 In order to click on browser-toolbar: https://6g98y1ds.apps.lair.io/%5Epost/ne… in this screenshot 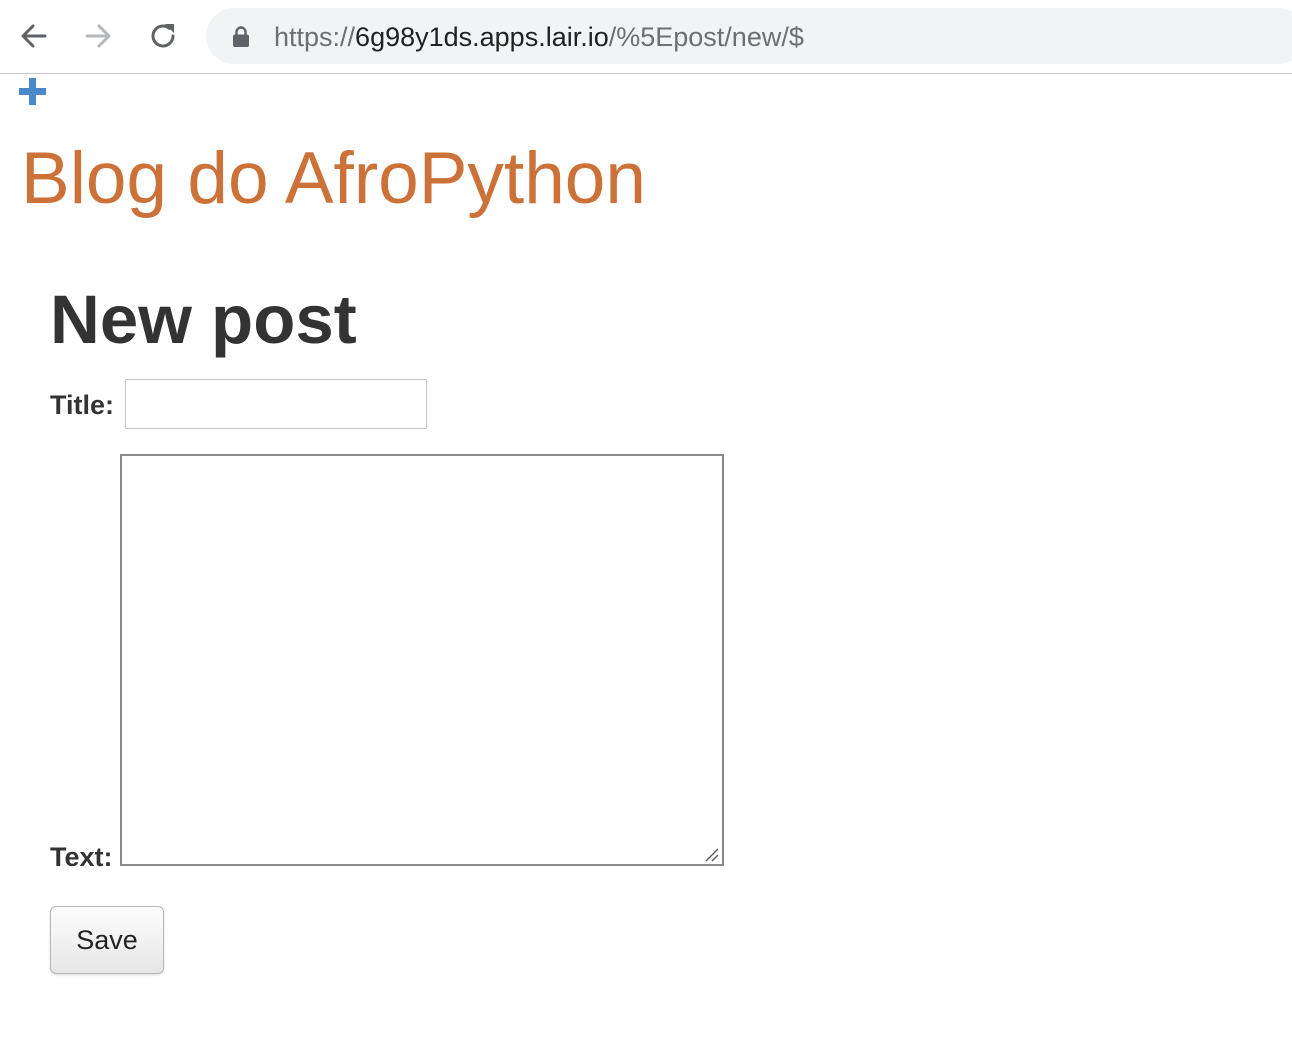, I will do `click(646, 37)`.